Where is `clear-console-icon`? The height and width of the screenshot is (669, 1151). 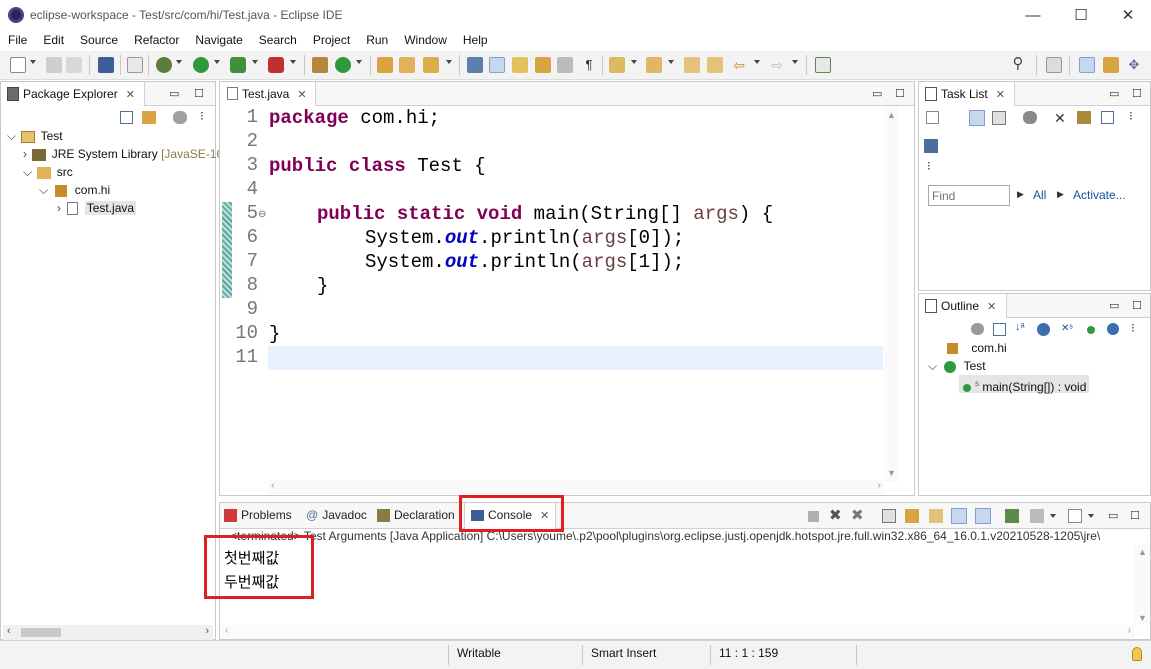 clear-console-icon is located at coordinates (889, 516).